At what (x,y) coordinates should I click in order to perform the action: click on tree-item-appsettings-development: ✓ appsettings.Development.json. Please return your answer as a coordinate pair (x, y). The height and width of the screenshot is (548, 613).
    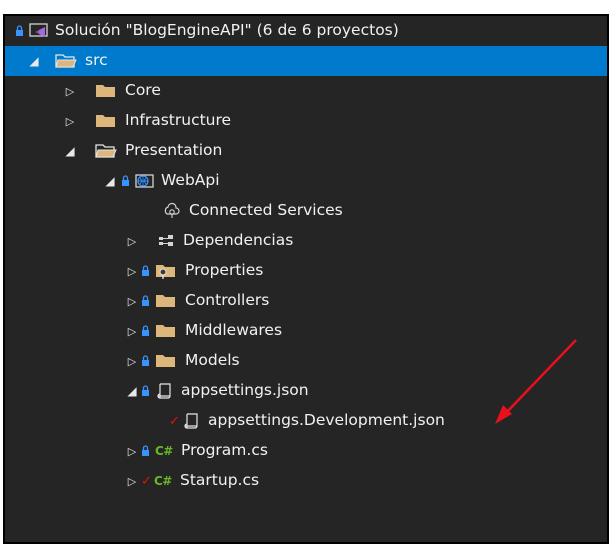
    Looking at the image, I should click on (306, 421).